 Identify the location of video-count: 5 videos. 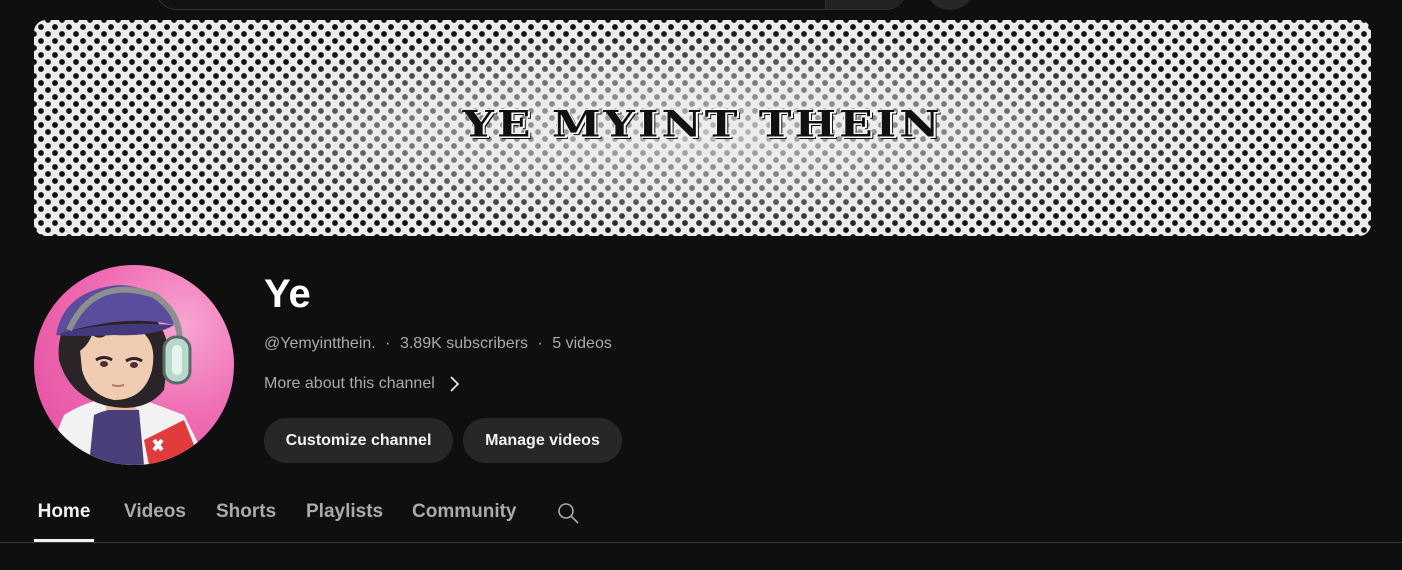
(582, 343).